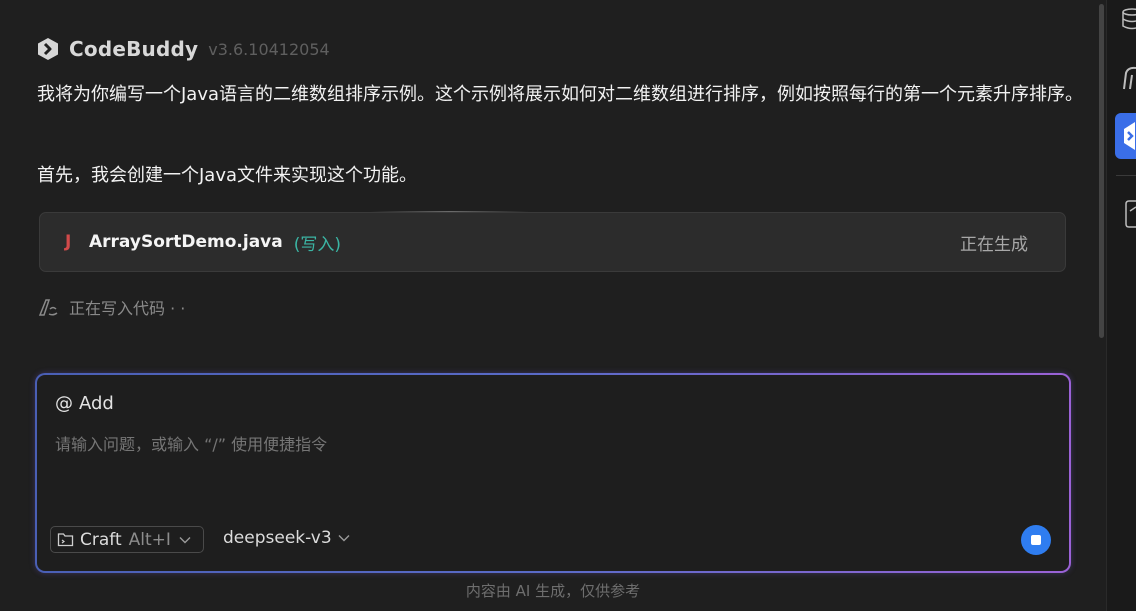 The height and width of the screenshot is (611, 1136). Describe the element at coordinates (1129, 136) in the screenshot. I see `codebuddy-side-icon` at that location.